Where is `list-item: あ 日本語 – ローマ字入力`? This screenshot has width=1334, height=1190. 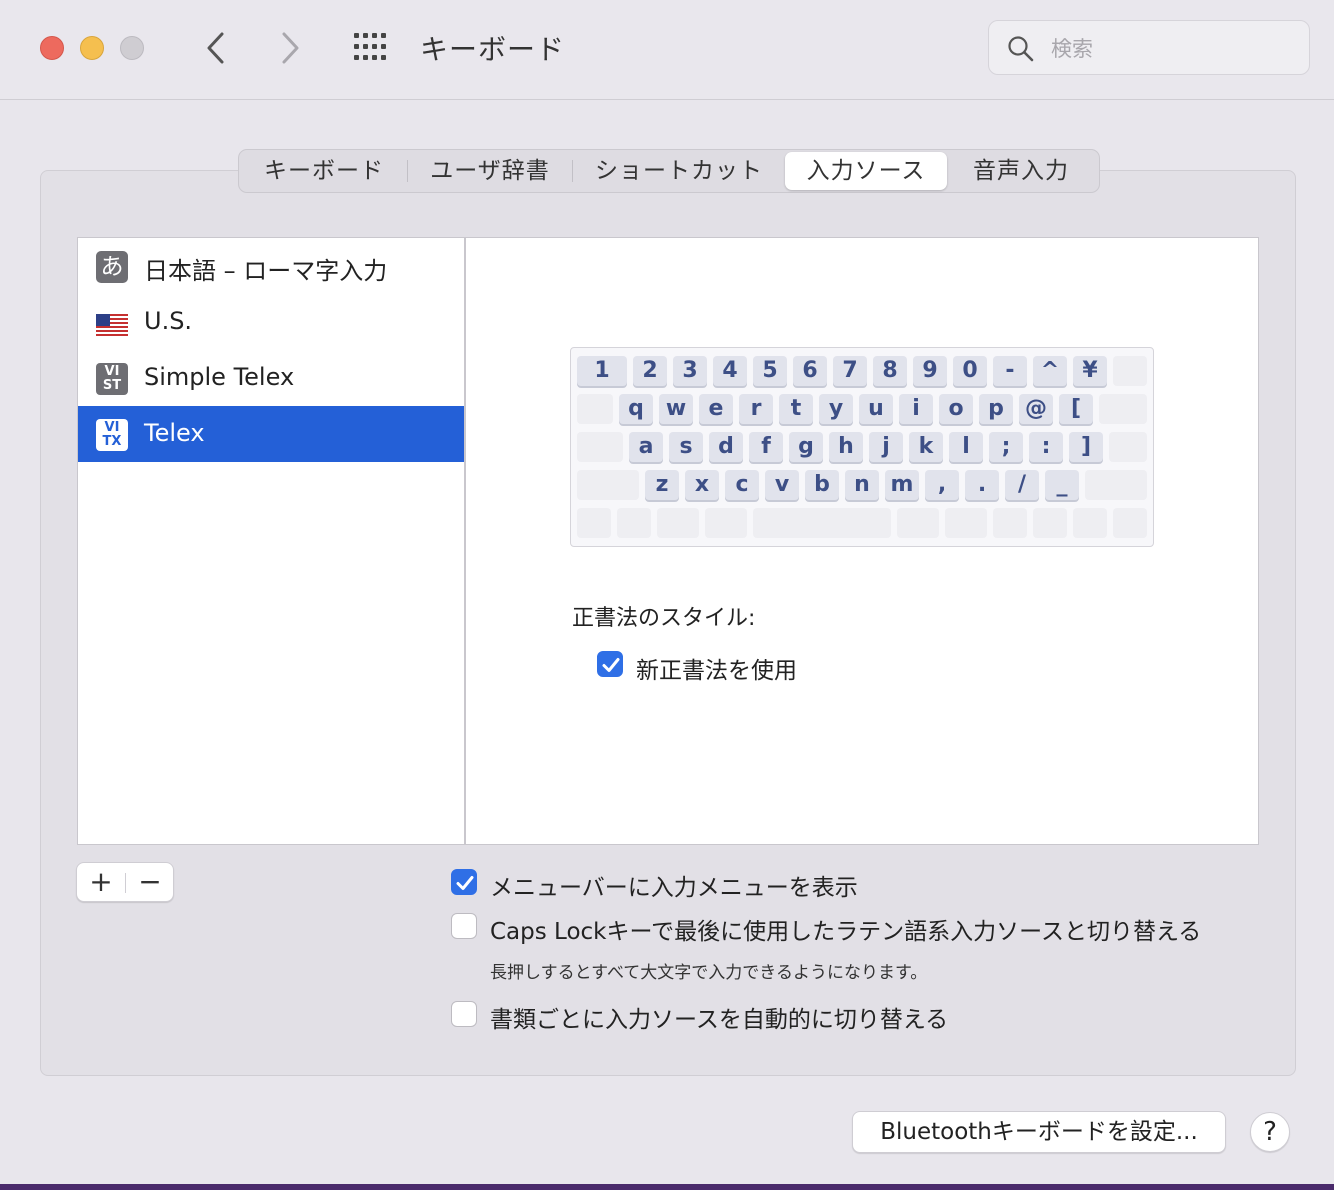
list-item: あ 日本語 – ローマ字入力 is located at coordinates (271, 266).